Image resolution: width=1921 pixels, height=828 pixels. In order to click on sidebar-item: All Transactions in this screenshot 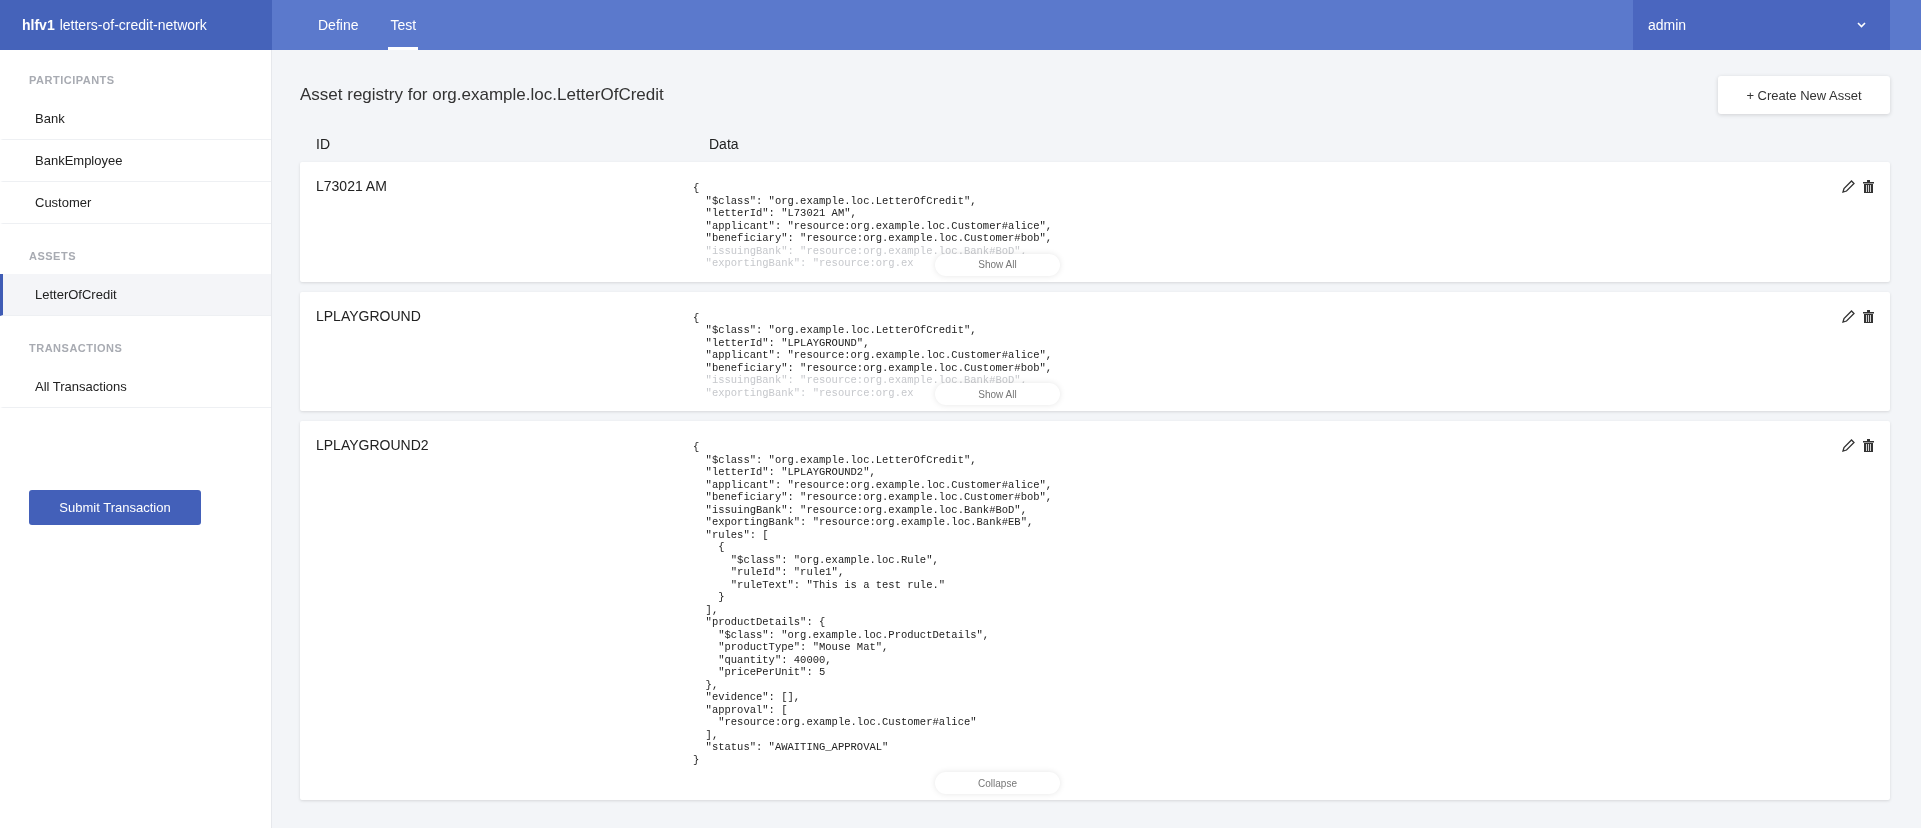, I will do `click(135, 387)`.